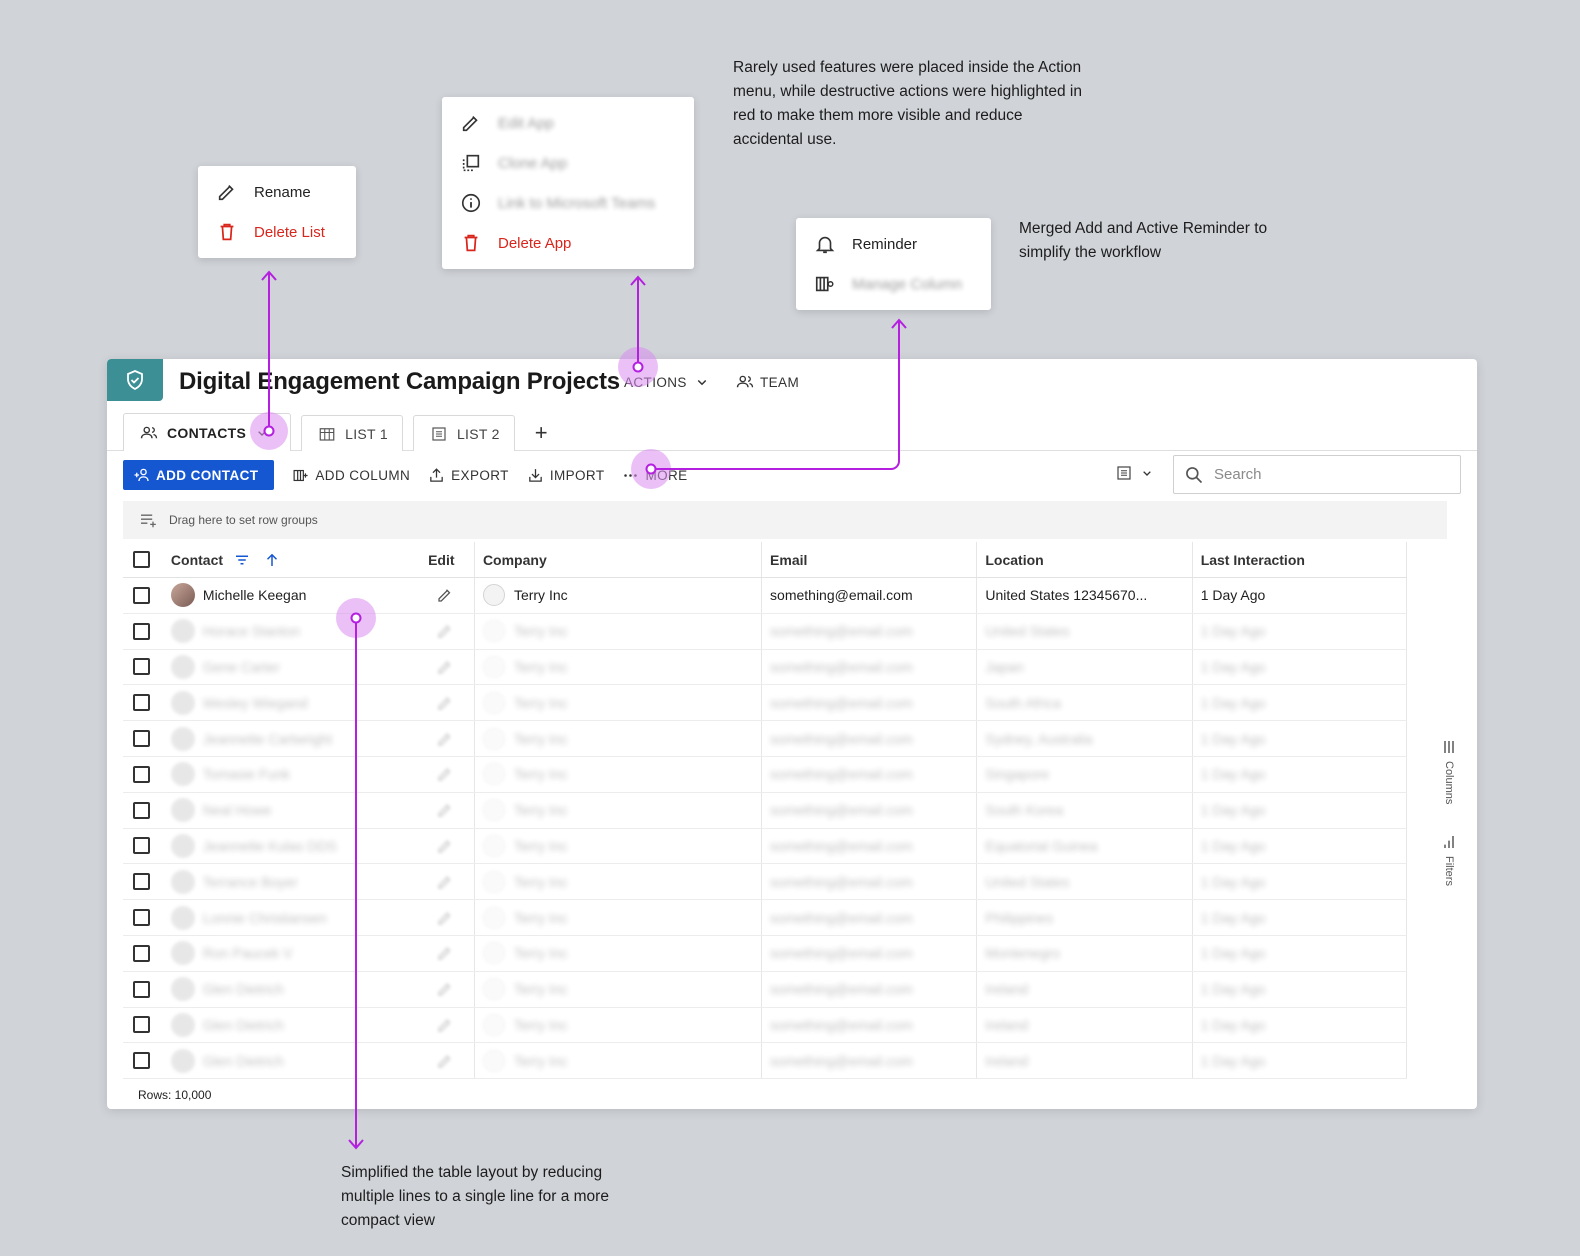  What do you see at coordinates (1317, 474) in the screenshot?
I see `search-input: Search` at bounding box center [1317, 474].